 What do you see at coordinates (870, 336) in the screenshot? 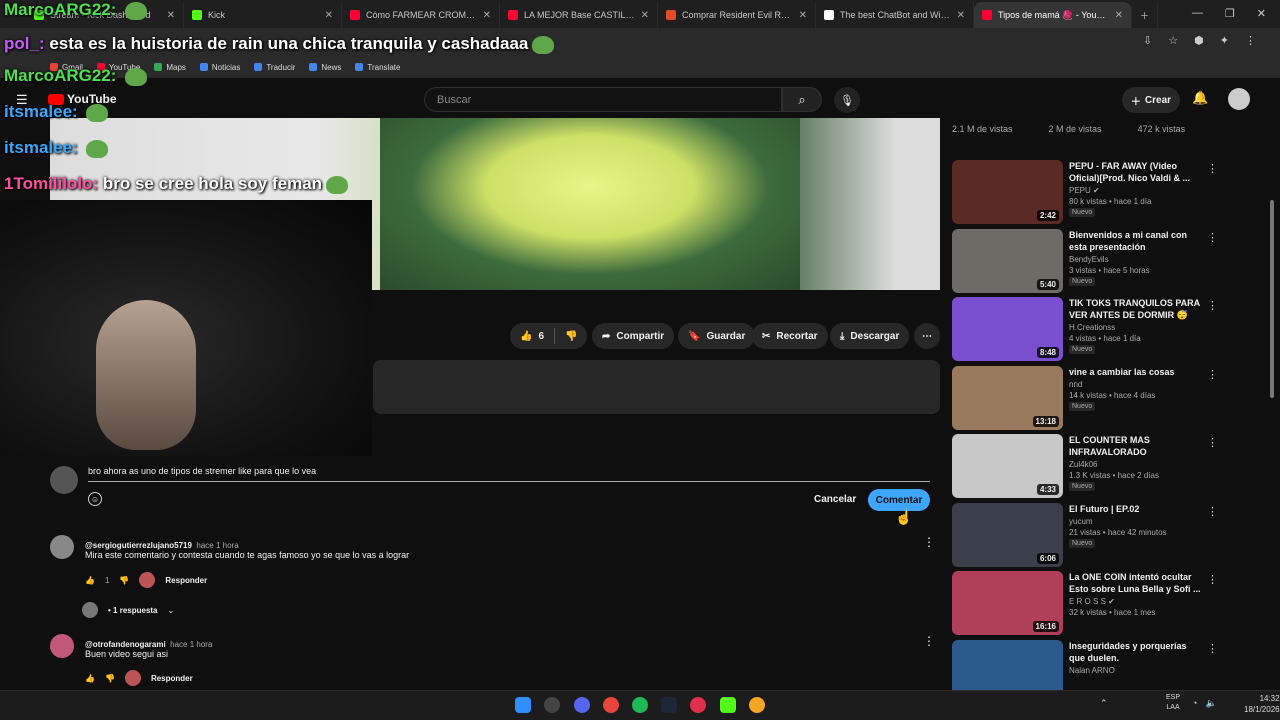
I see `download-button: ⤓ Descargar` at bounding box center [870, 336].